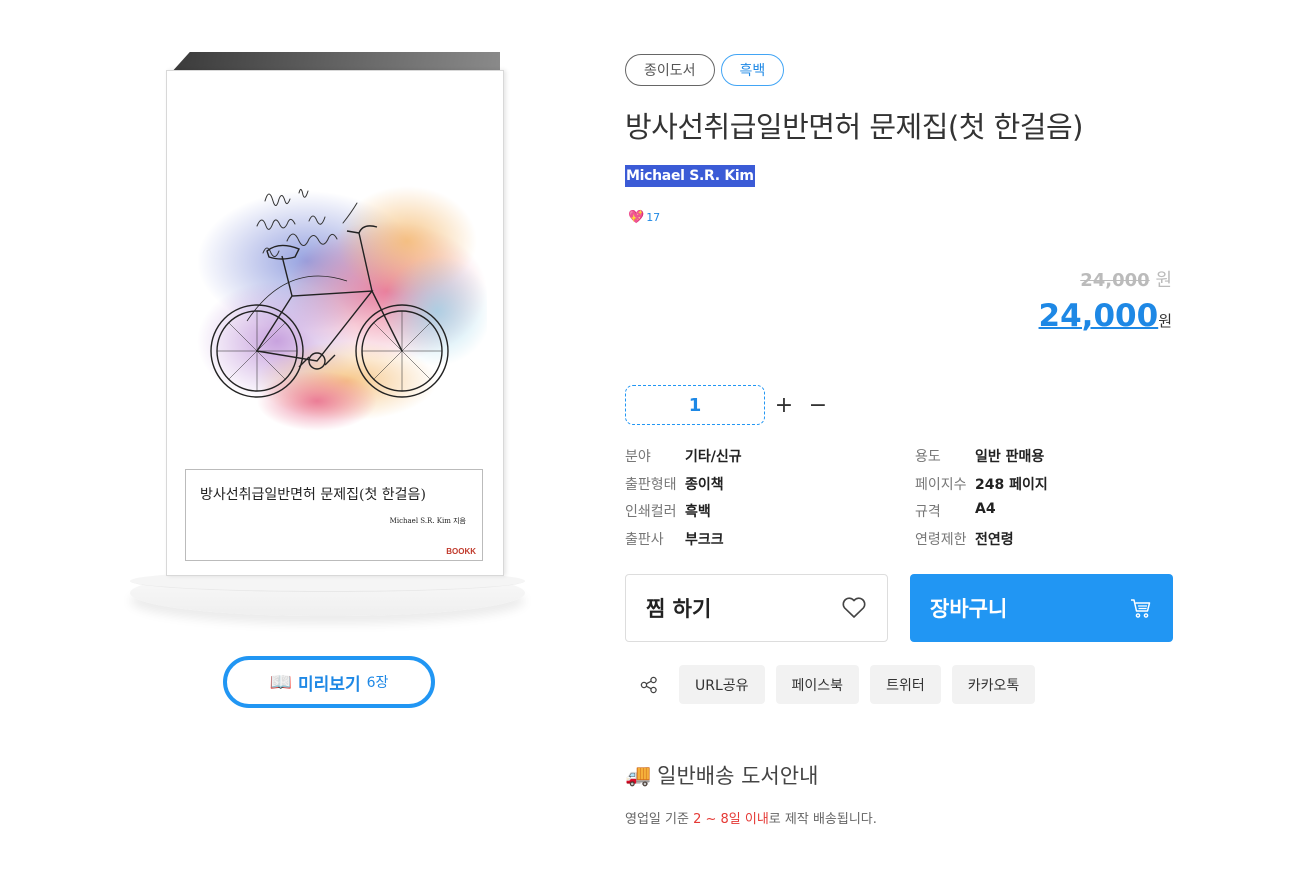 The height and width of the screenshot is (869, 1312). What do you see at coordinates (993, 684) in the screenshot?
I see `share-kakaotalk-button: 카카오톡` at bounding box center [993, 684].